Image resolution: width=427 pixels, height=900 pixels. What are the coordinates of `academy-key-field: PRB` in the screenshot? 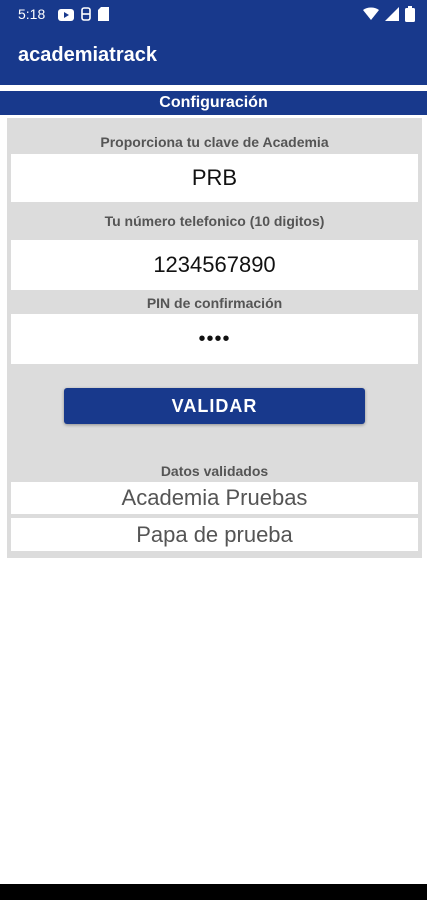 It's located at (214, 178).